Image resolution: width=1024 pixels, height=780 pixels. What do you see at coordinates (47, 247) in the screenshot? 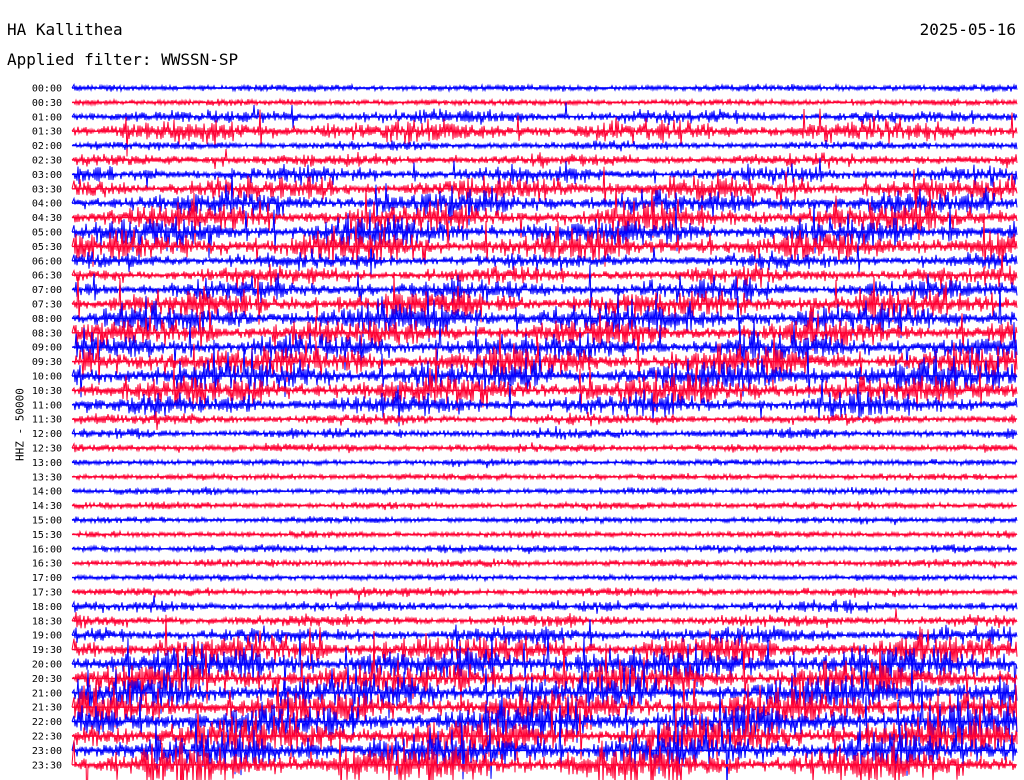
I see `time-tick-label: 05:30` at bounding box center [47, 247].